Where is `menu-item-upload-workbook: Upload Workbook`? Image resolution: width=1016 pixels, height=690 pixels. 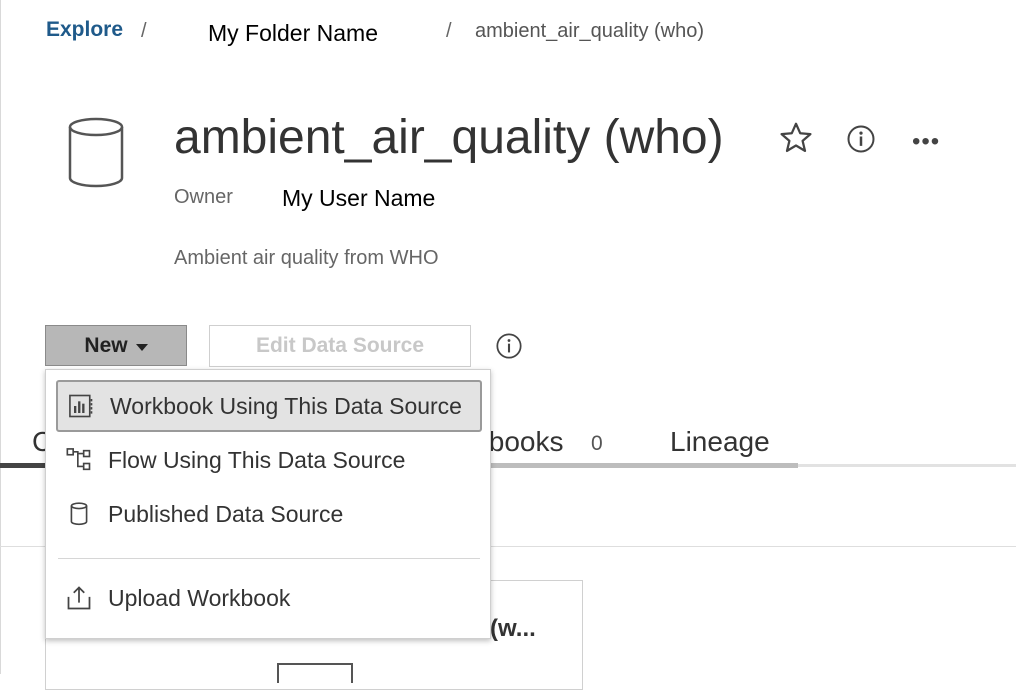
menu-item-upload-workbook: Upload Workbook is located at coordinates (269, 598).